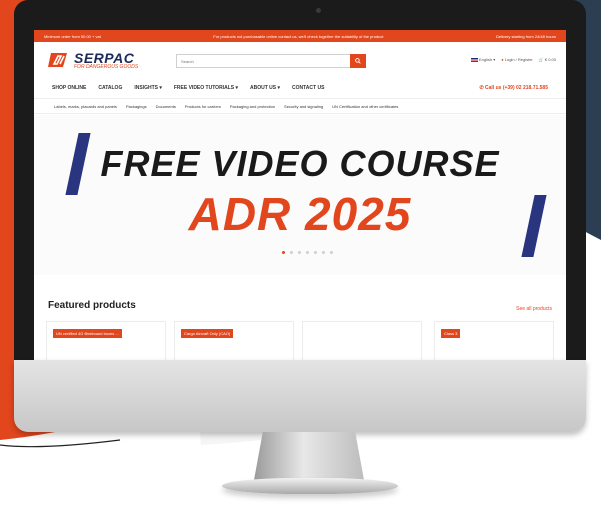 The height and width of the screenshot is (531, 601). Describe the element at coordinates (309, 456) in the screenshot. I see `monitor-stand` at that location.